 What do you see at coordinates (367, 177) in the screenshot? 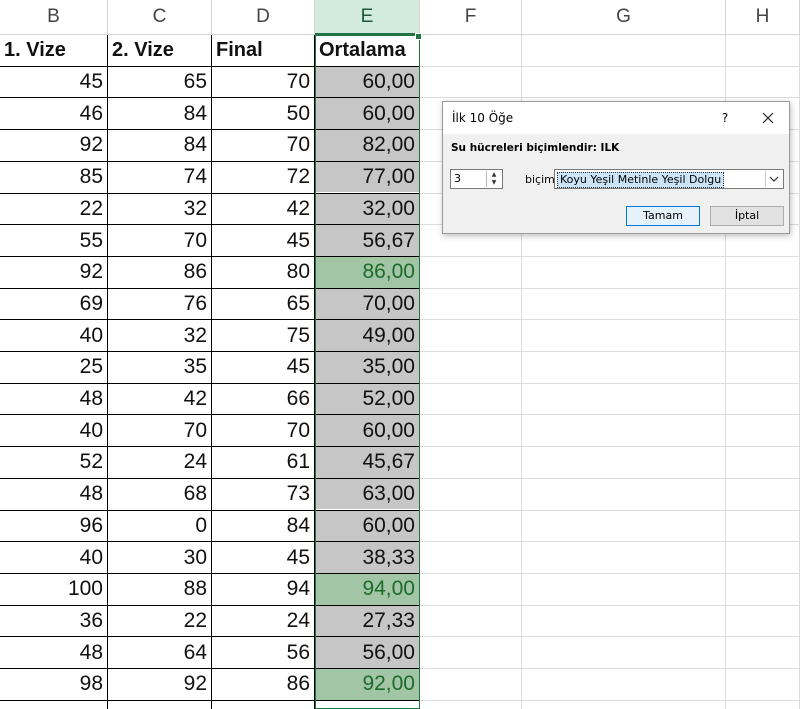
I see `cell-e: 77,00` at bounding box center [367, 177].